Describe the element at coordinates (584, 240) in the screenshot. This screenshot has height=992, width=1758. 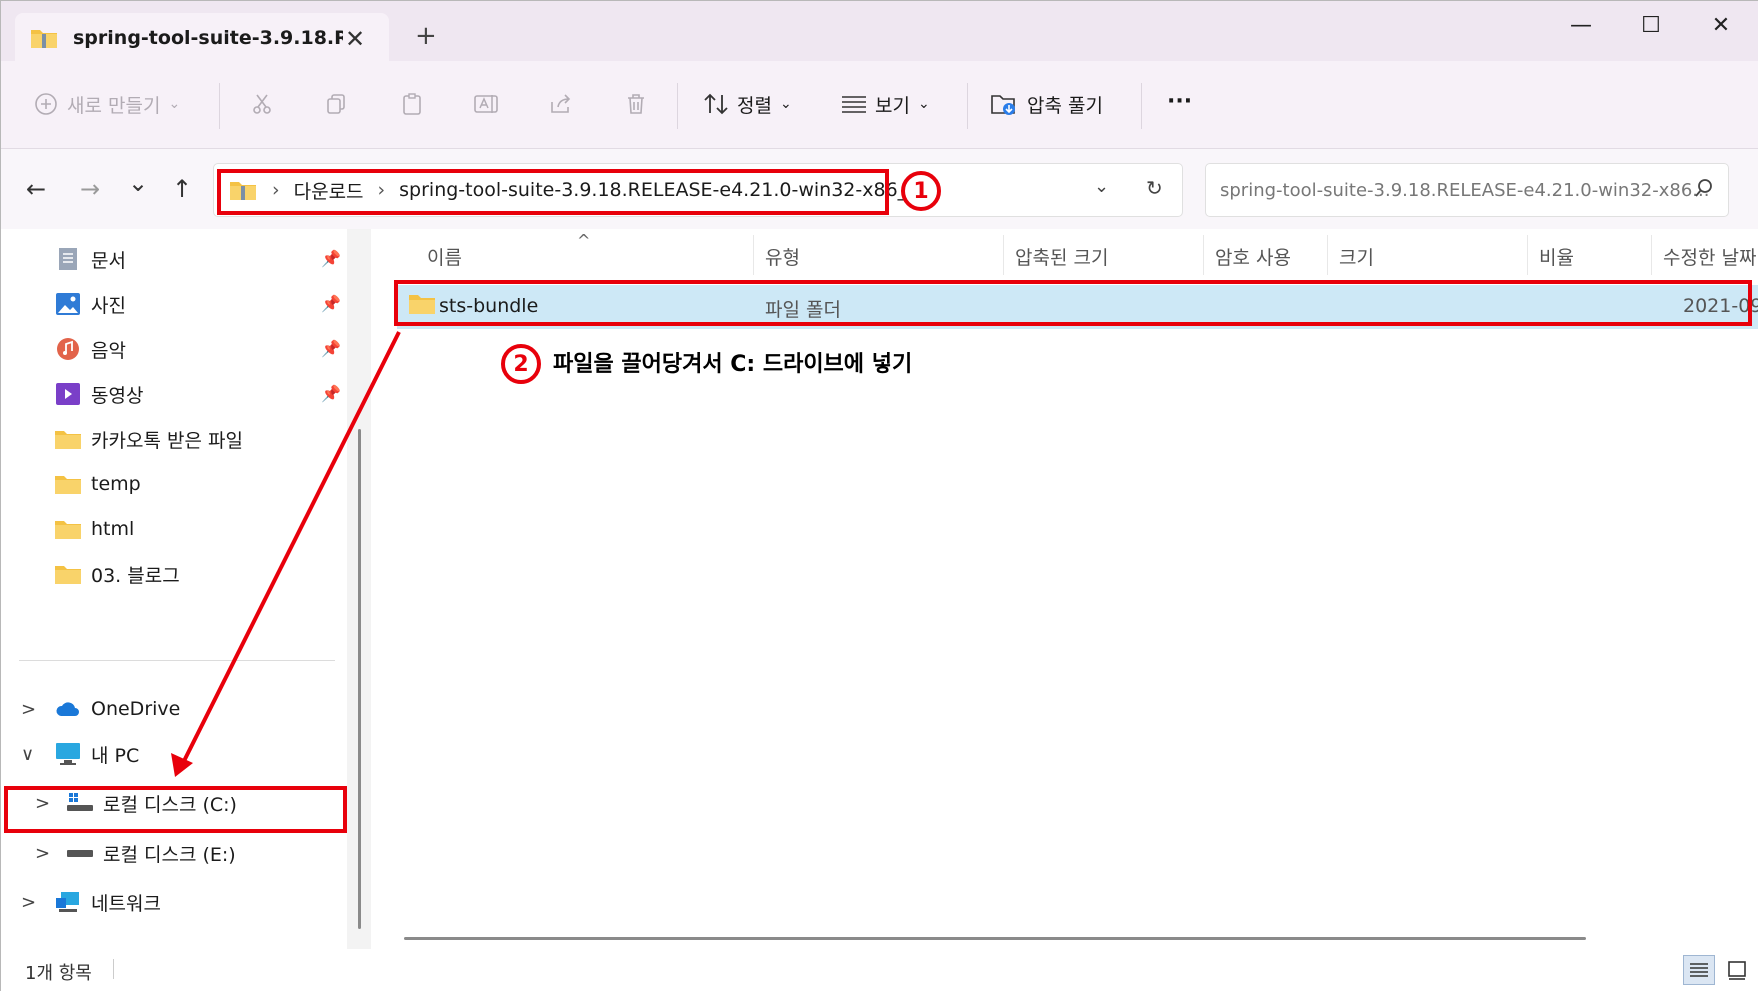
I see `sort-ascending-icon: ^` at that location.